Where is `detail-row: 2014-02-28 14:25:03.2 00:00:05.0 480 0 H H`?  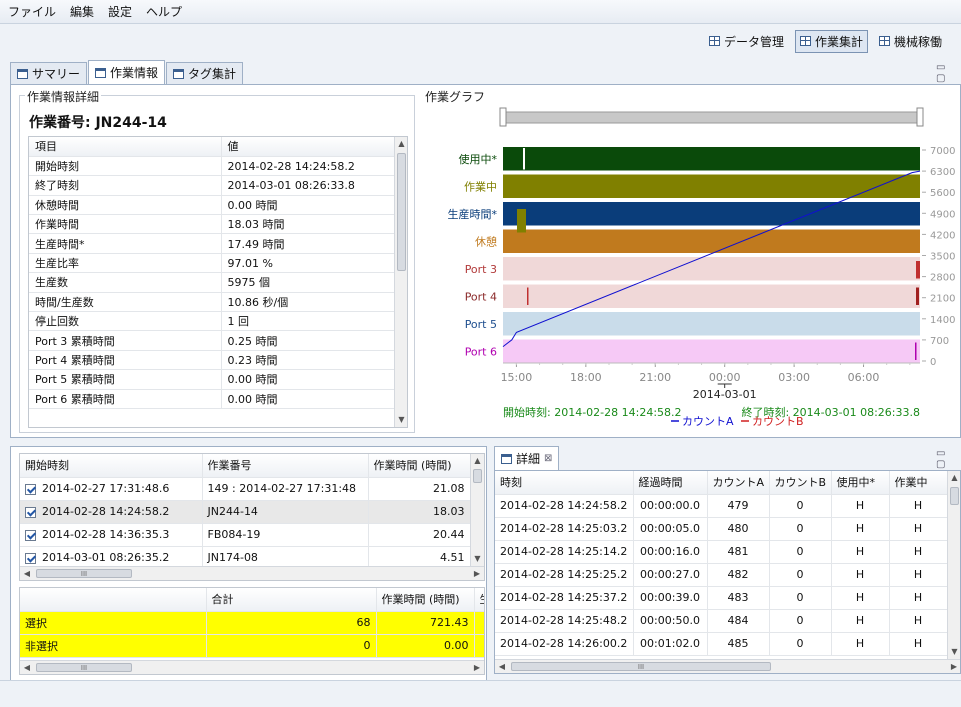 detail-row: 2014-02-28 14:25:03.2 00:00:05.0 480 0 H H is located at coordinates (721, 529).